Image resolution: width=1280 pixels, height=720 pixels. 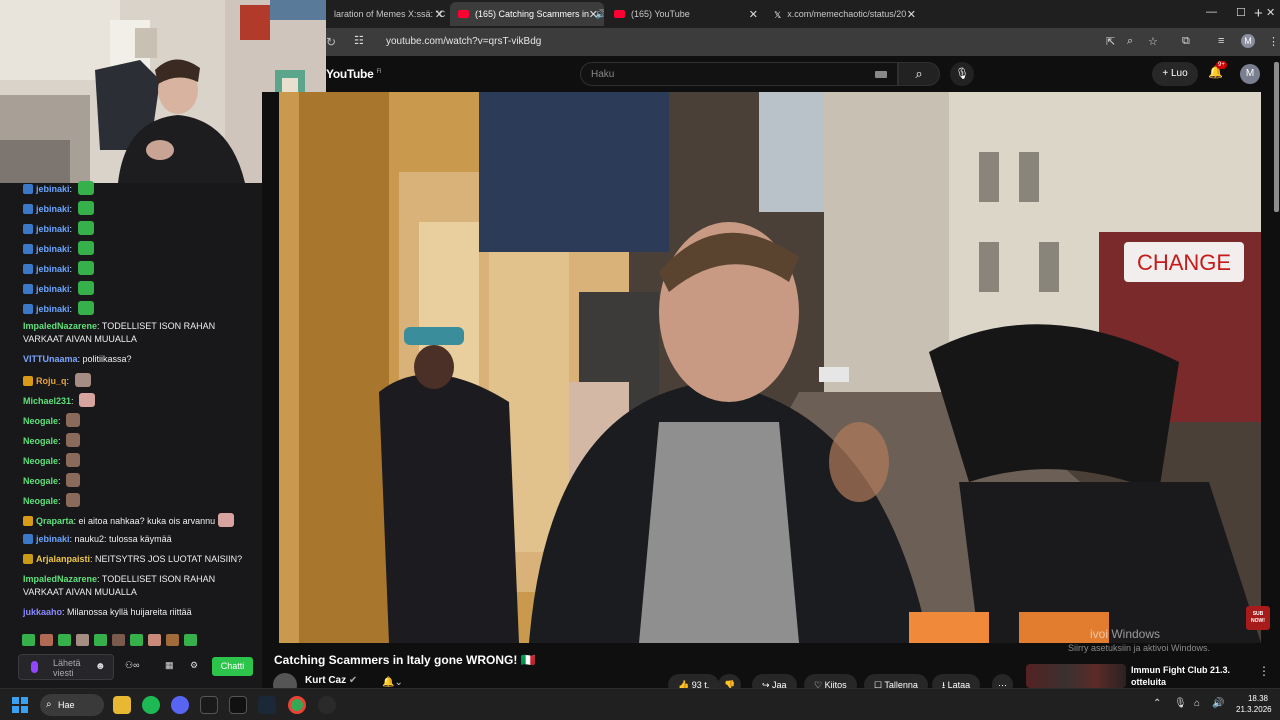 What do you see at coordinates (51, 381) in the screenshot?
I see `chat-username: Roju_q` at bounding box center [51, 381].